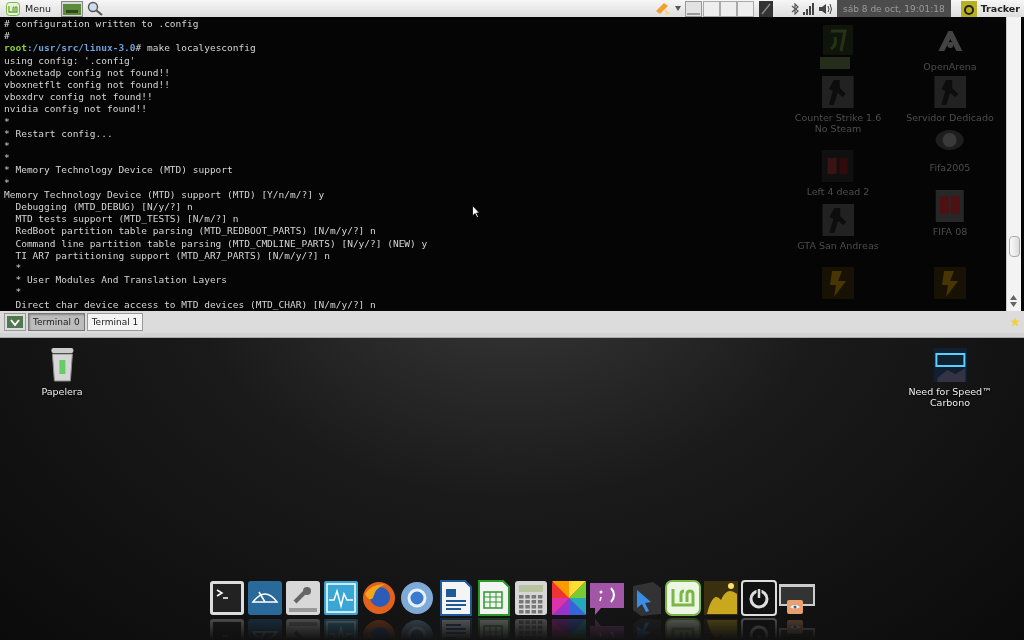 The width and height of the screenshot is (1024, 640). I want to click on terminal-line: # configuration written to .config, so click(101, 24).